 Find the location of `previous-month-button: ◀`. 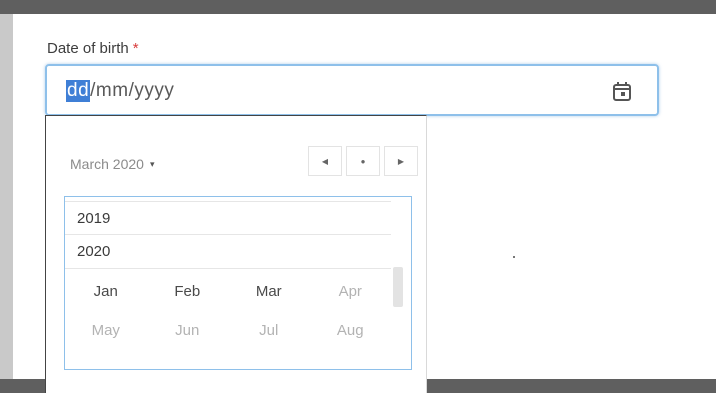

previous-month-button: ◀ is located at coordinates (325, 161).